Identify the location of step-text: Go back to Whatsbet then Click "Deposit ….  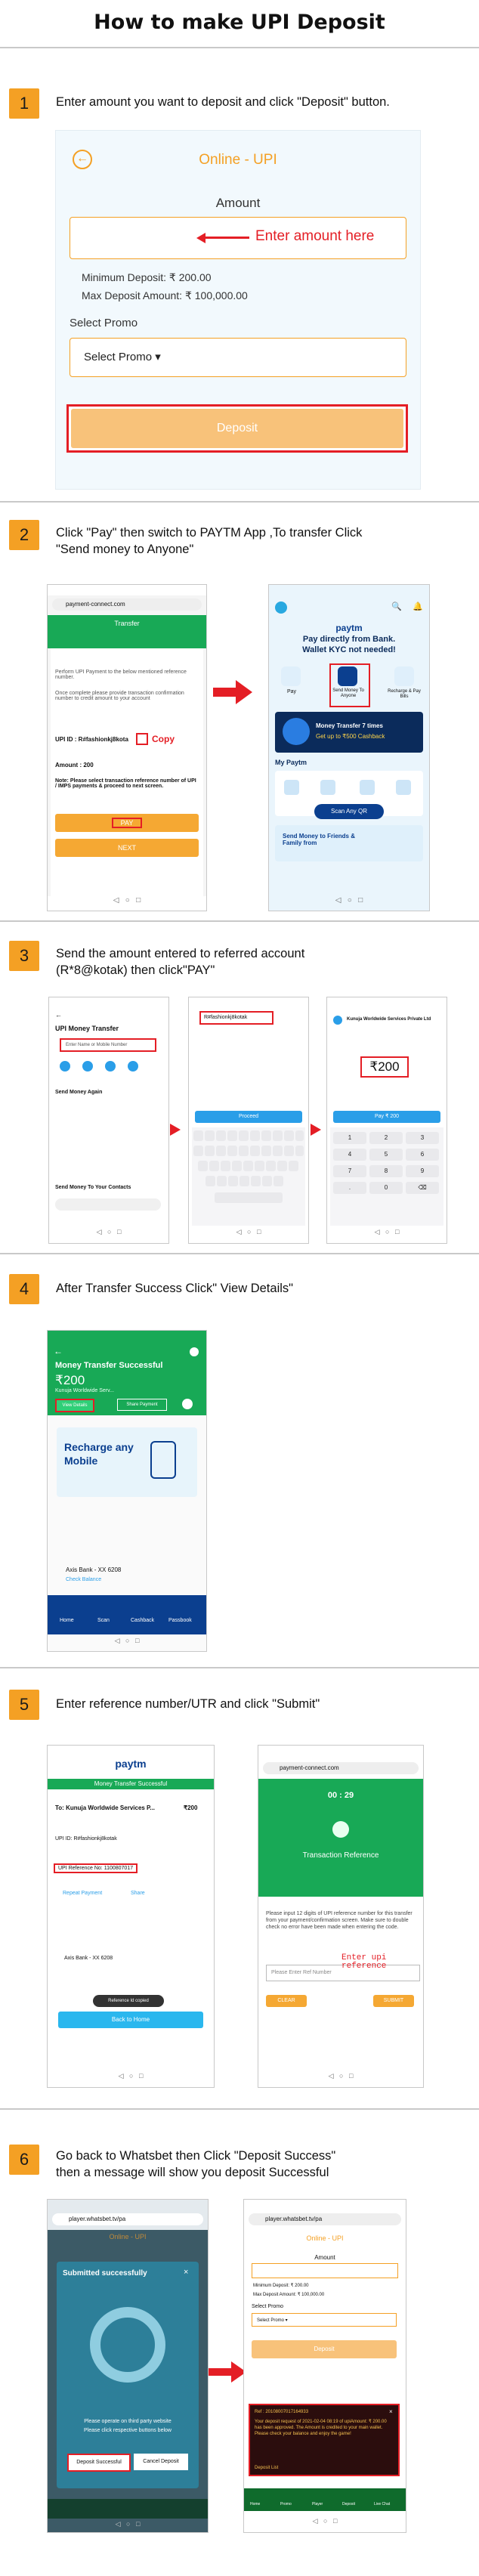
(196, 2156).